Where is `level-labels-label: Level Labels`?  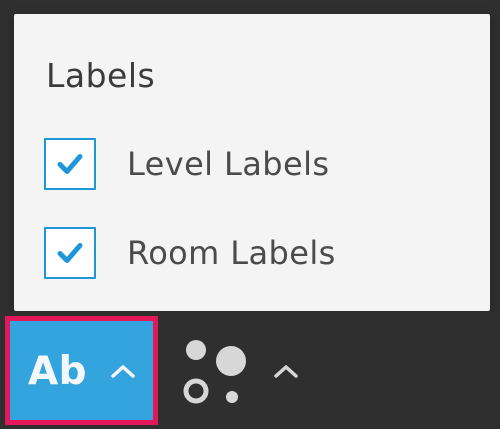
level-labels-label: Level Labels is located at coordinates (228, 164).